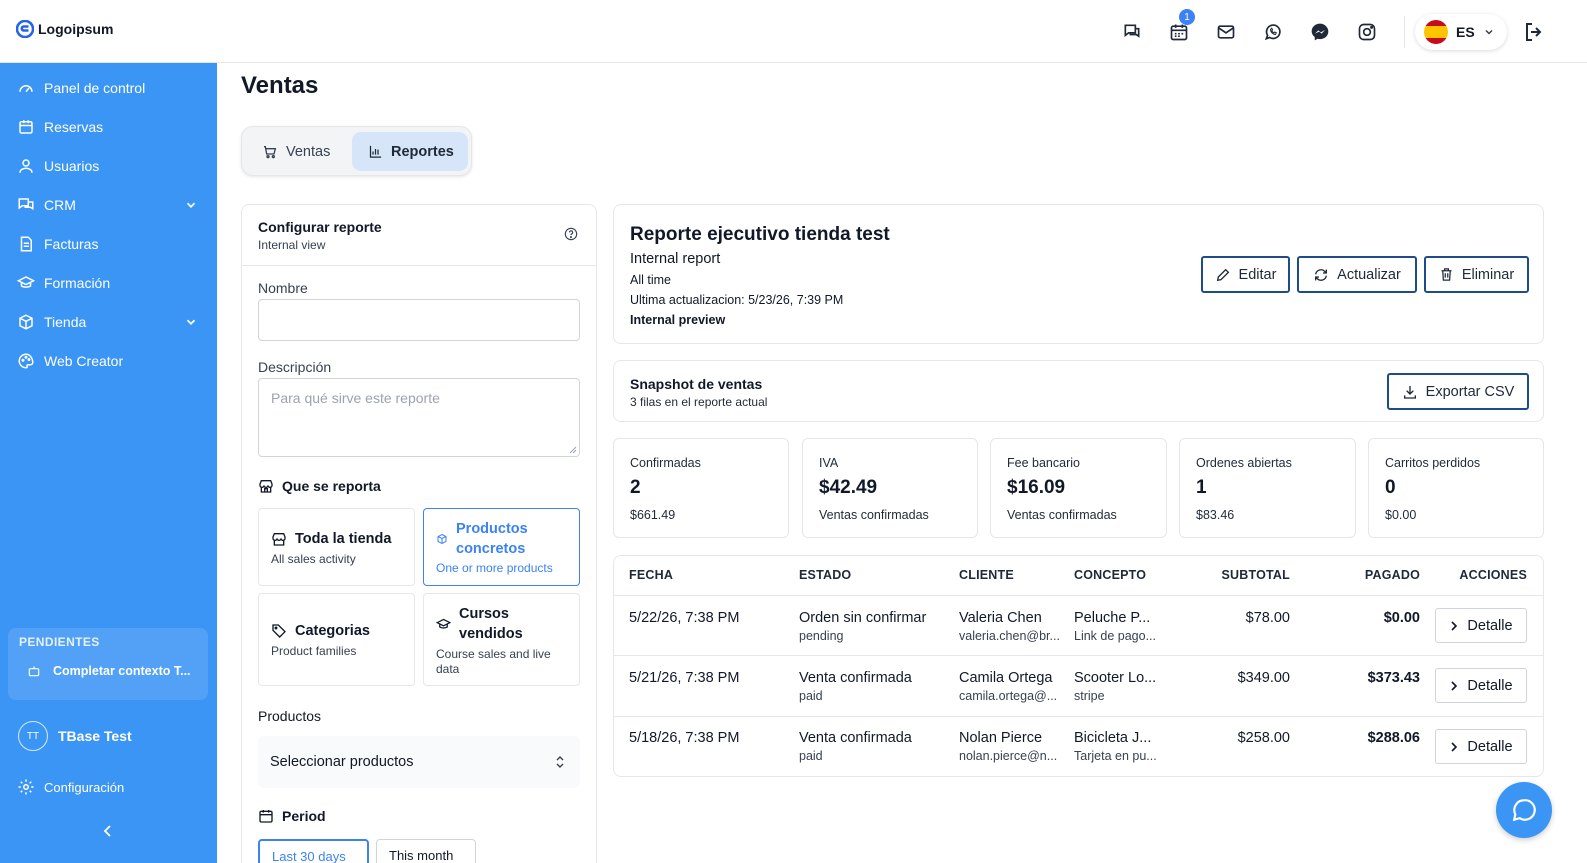 The height and width of the screenshot is (863, 1587). Describe the element at coordinates (71, 244) in the screenshot. I see `sidebar-item-label: Facturas` at that location.